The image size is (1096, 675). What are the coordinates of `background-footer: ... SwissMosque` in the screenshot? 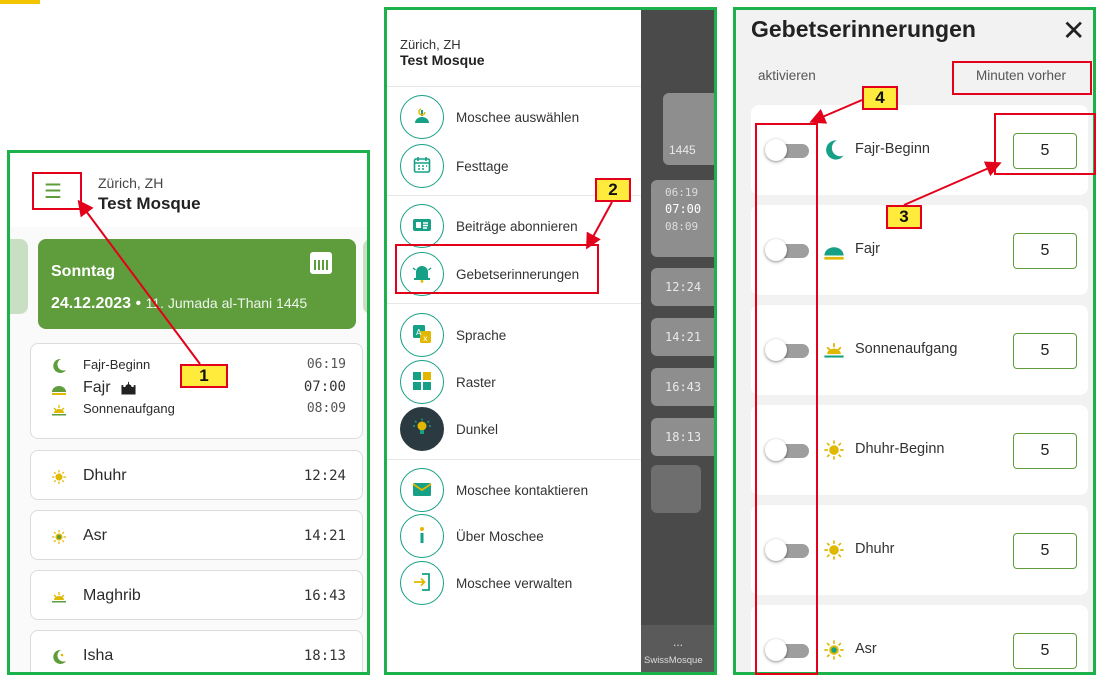 It's located at (677, 648).